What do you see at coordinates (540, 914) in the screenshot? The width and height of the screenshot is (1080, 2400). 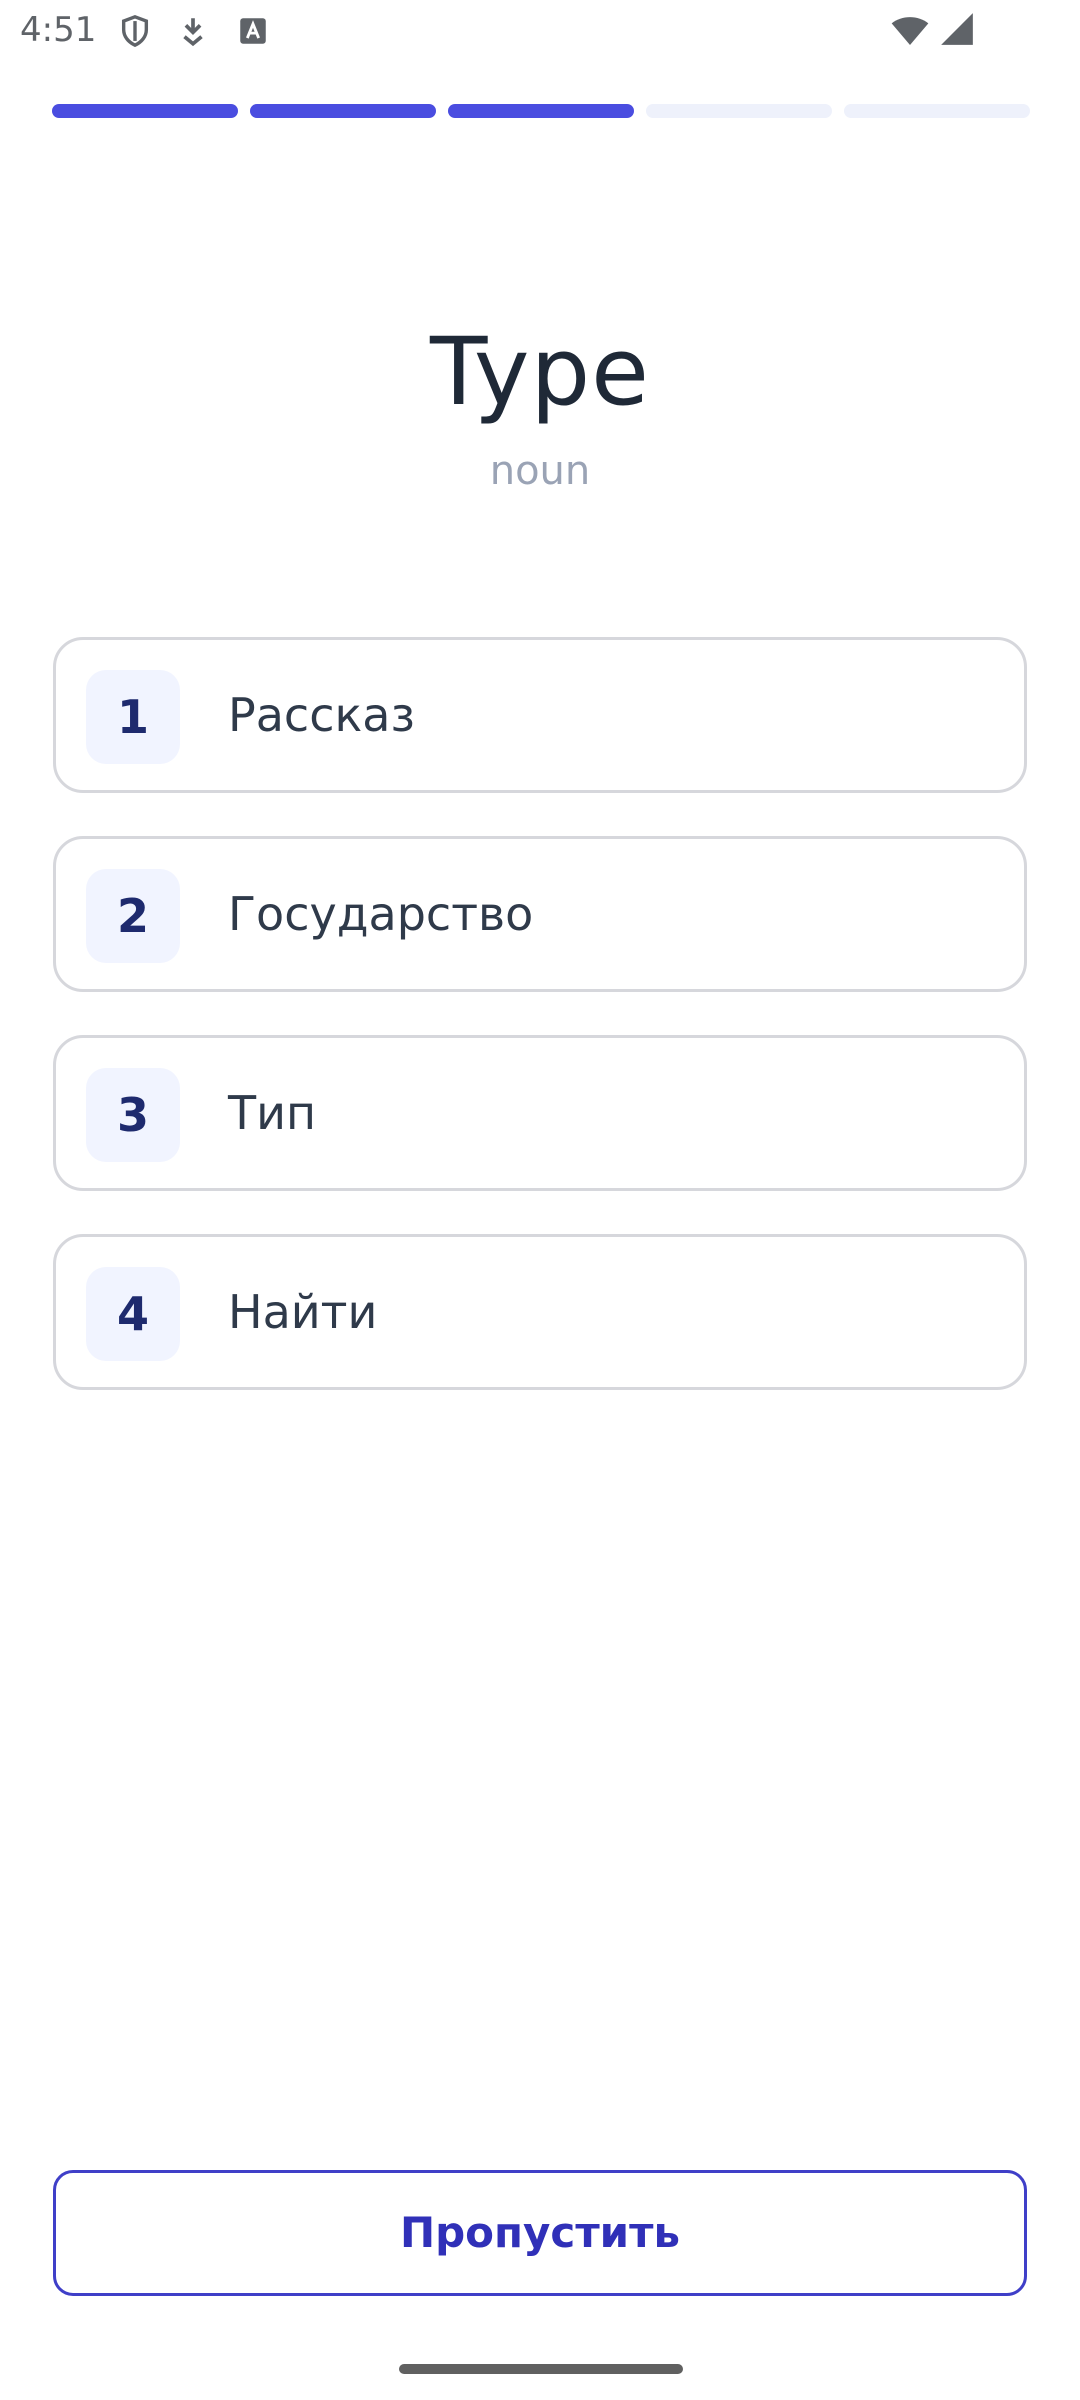 I see `answer-option-2: 2 Государство` at bounding box center [540, 914].